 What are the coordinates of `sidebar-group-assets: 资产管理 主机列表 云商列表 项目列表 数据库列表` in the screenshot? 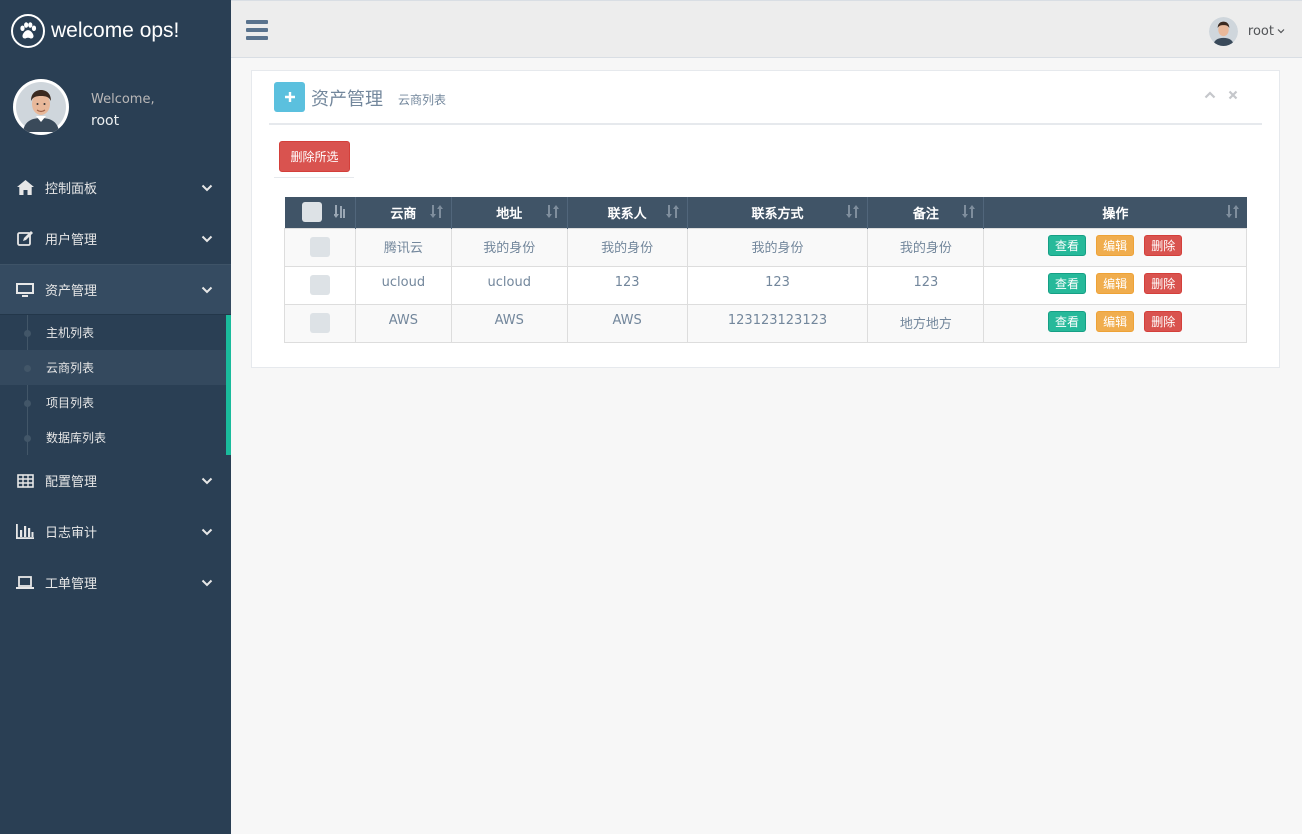 It's located at (115, 359).